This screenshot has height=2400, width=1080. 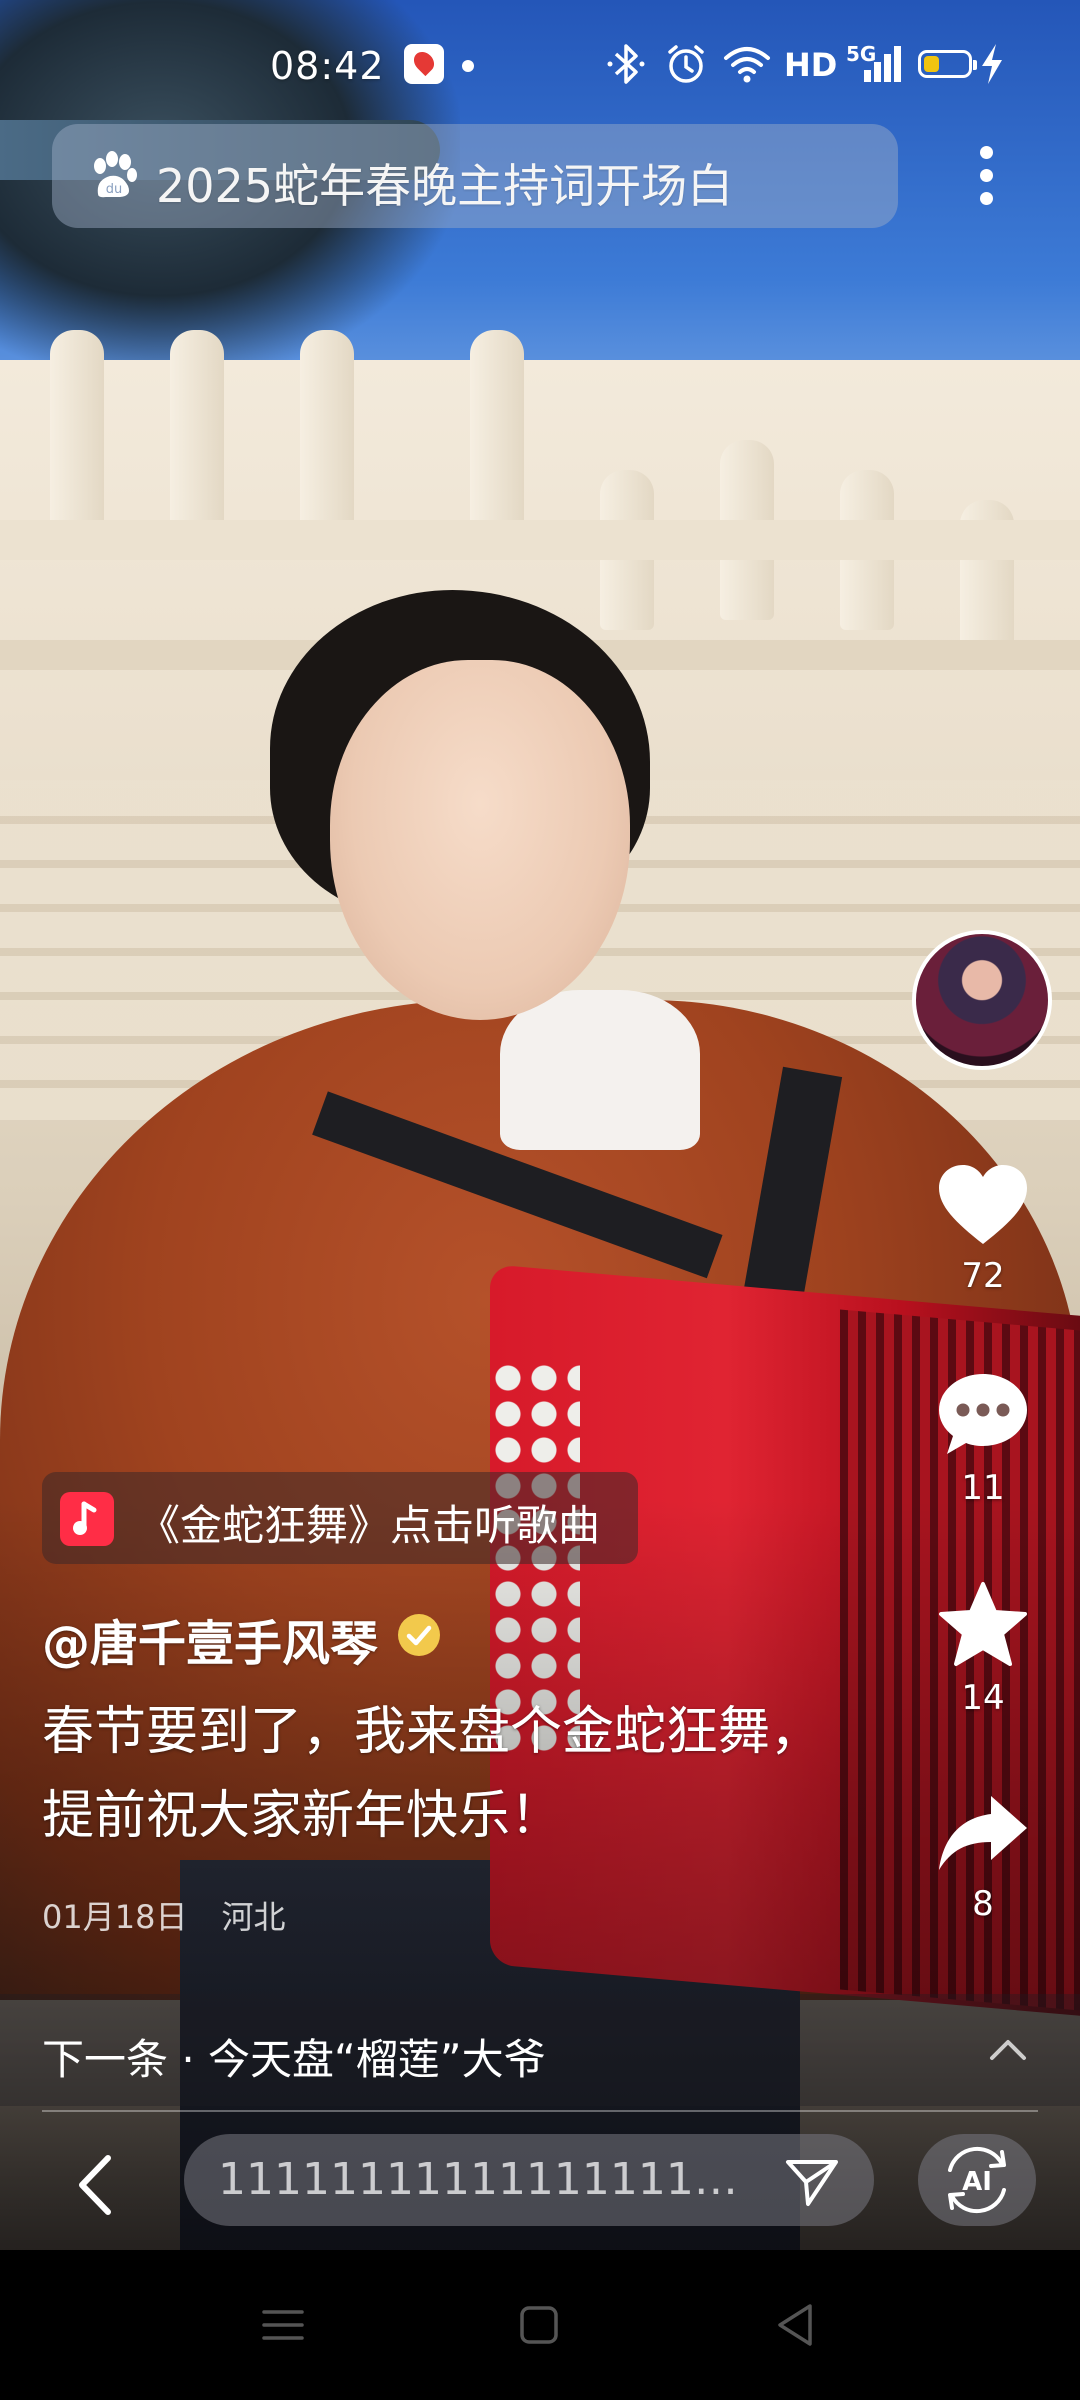 What do you see at coordinates (983, 1624) in the screenshot?
I see `star-icon` at bounding box center [983, 1624].